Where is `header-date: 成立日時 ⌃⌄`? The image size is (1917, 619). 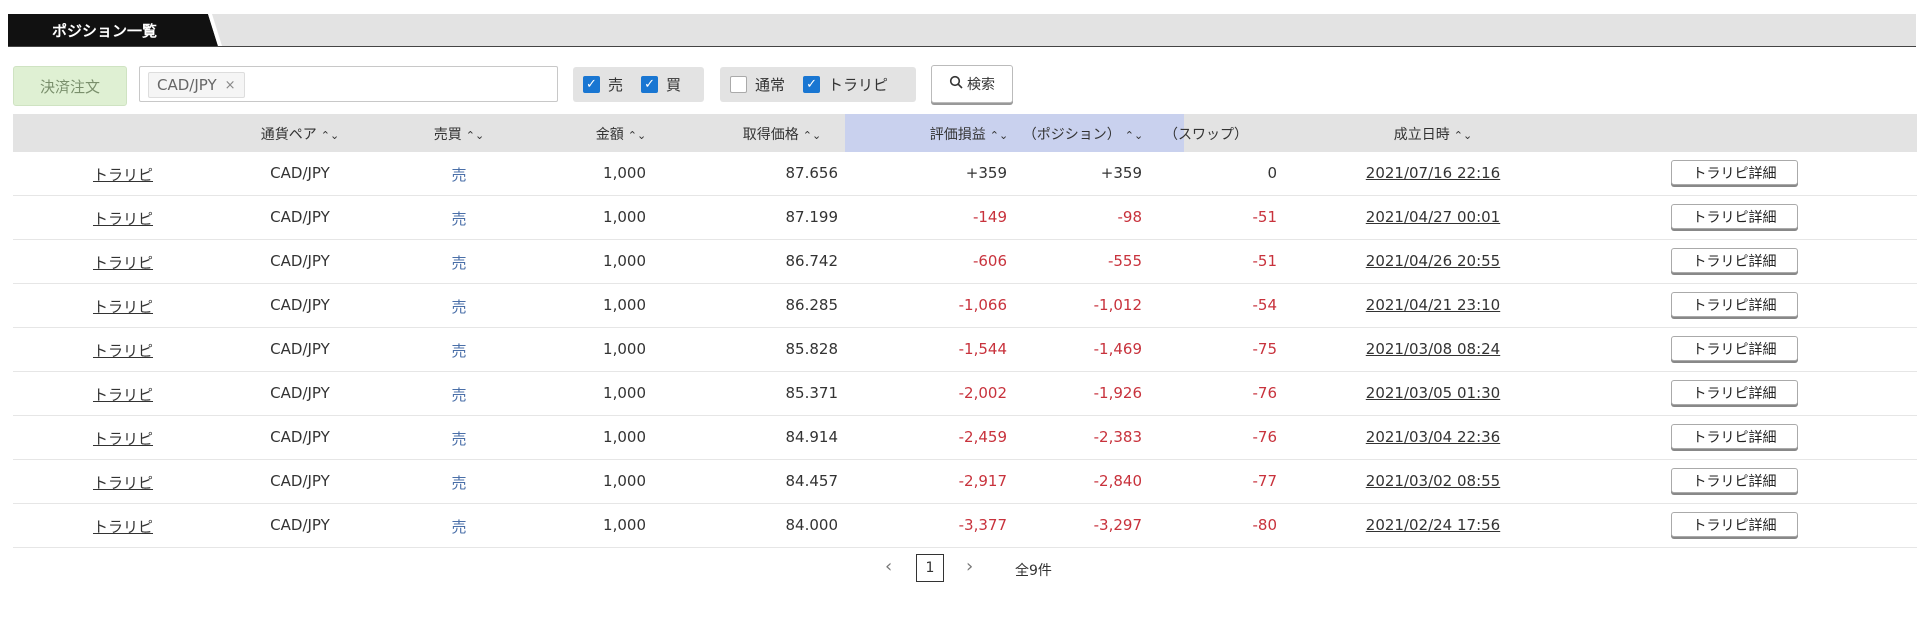 header-date: 成立日時 ⌃⌄ is located at coordinates (1433, 134).